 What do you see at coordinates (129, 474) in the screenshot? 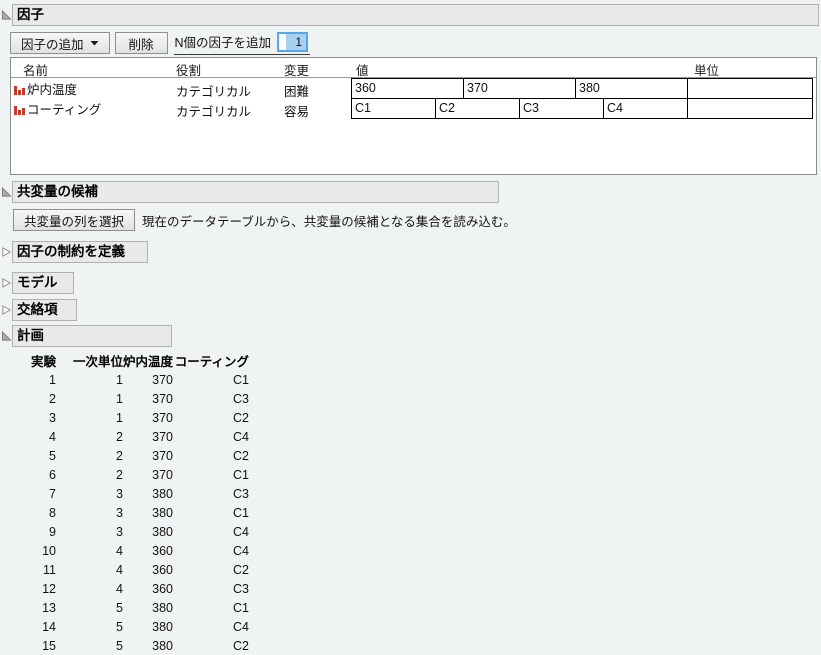
I see `design-table-row: 6 2 370 C1` at bounding box center [129, 474].